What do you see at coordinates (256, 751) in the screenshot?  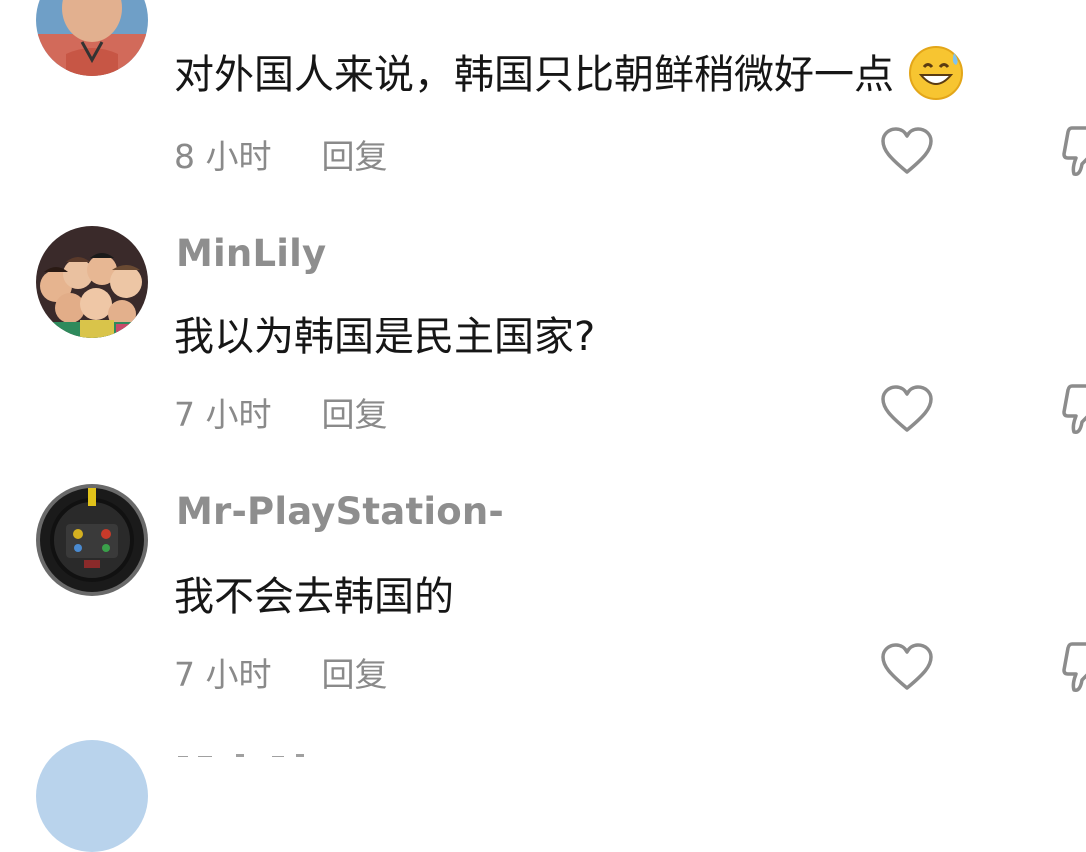 I see `username-fragment` at bounding box center [256, 751].